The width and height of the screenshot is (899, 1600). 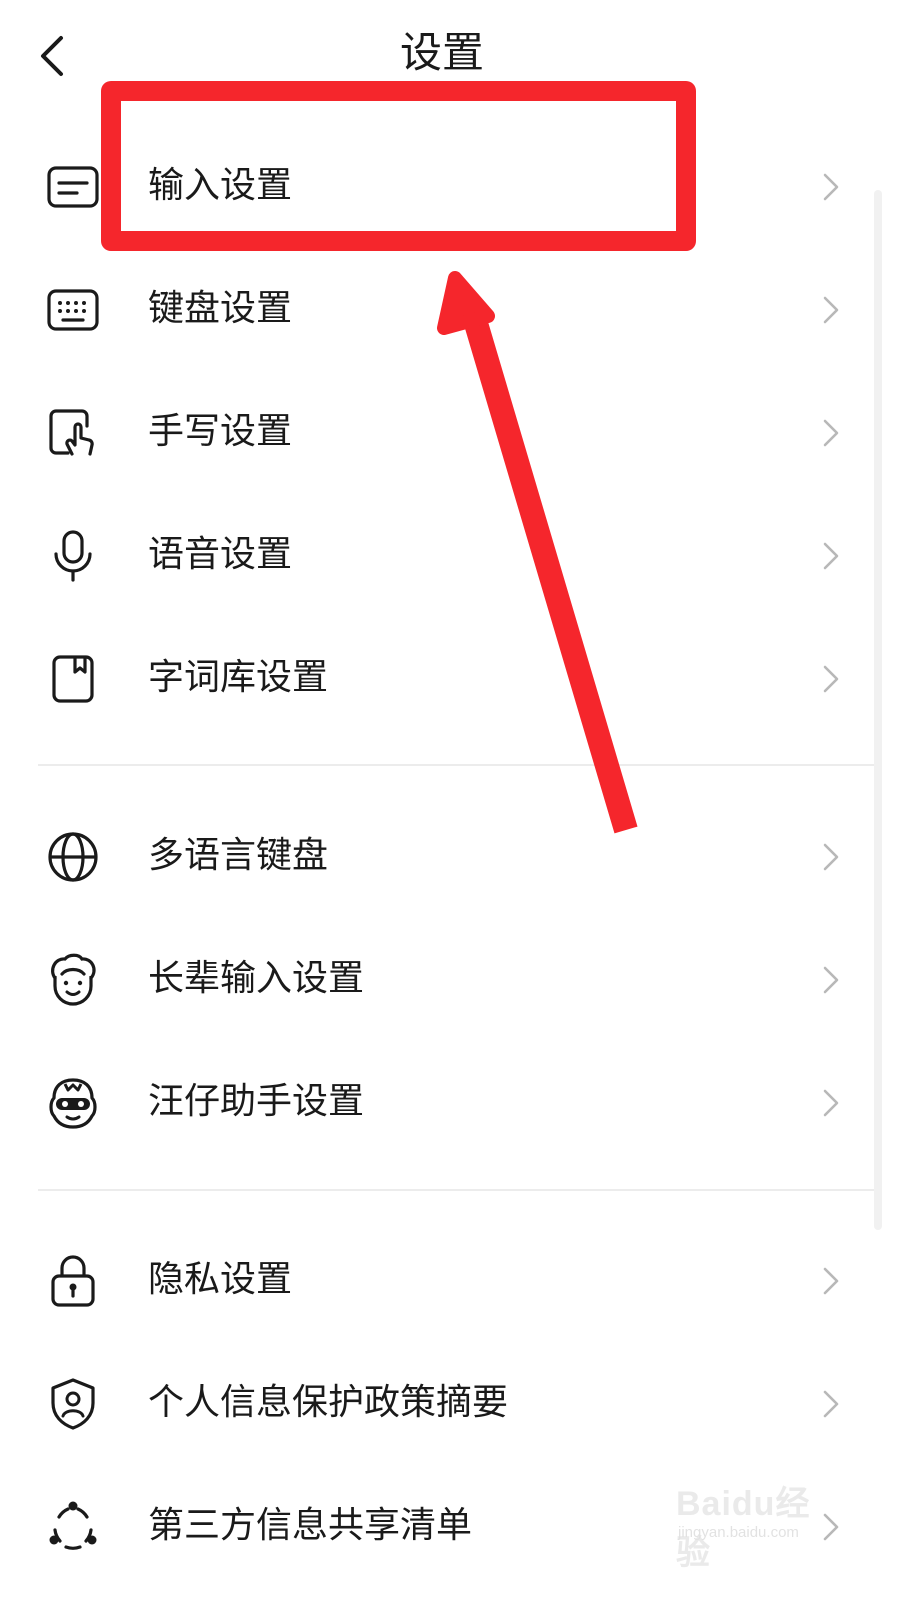 I want to click on settings-item-third-party-sharing: 第三方信息共享清单, so click(x=440, y=1526).